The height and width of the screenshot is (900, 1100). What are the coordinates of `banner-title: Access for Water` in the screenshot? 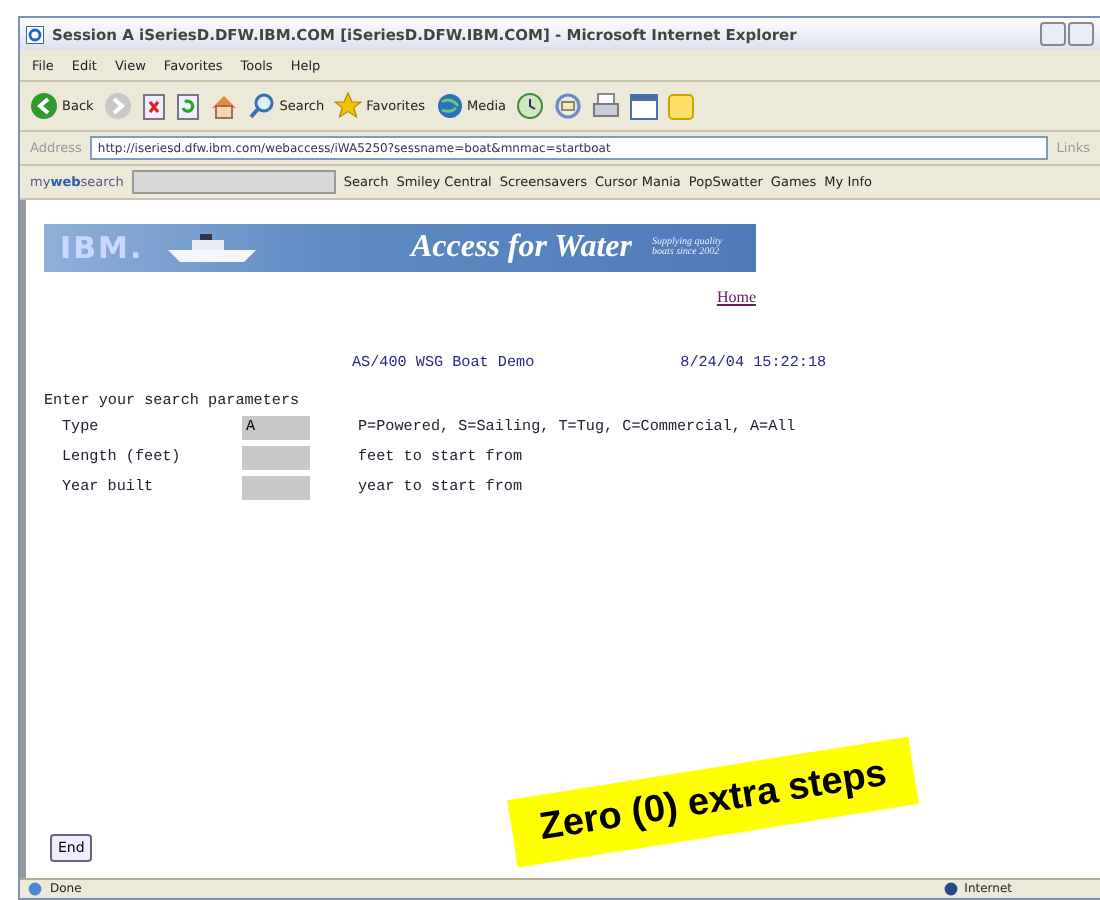 It's located at (521, 248).